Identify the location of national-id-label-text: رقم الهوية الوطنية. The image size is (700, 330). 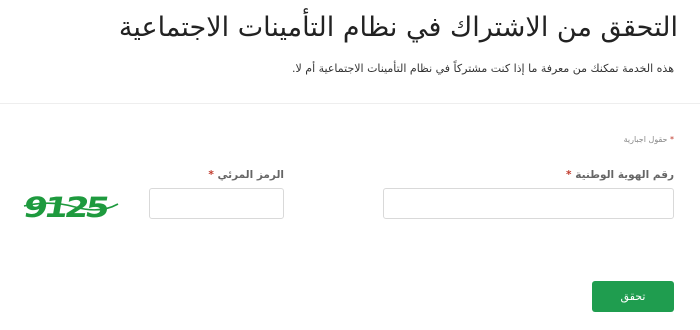
(624, 175).